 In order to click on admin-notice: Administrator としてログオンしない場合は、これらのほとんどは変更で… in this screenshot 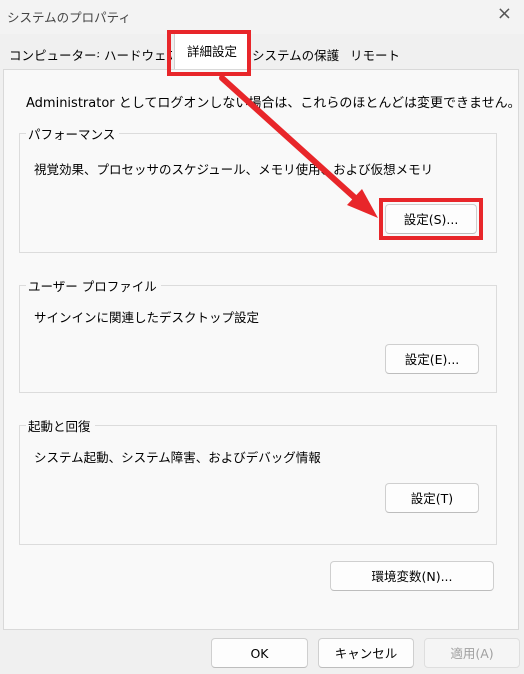, I will do `click(273, 103)`.